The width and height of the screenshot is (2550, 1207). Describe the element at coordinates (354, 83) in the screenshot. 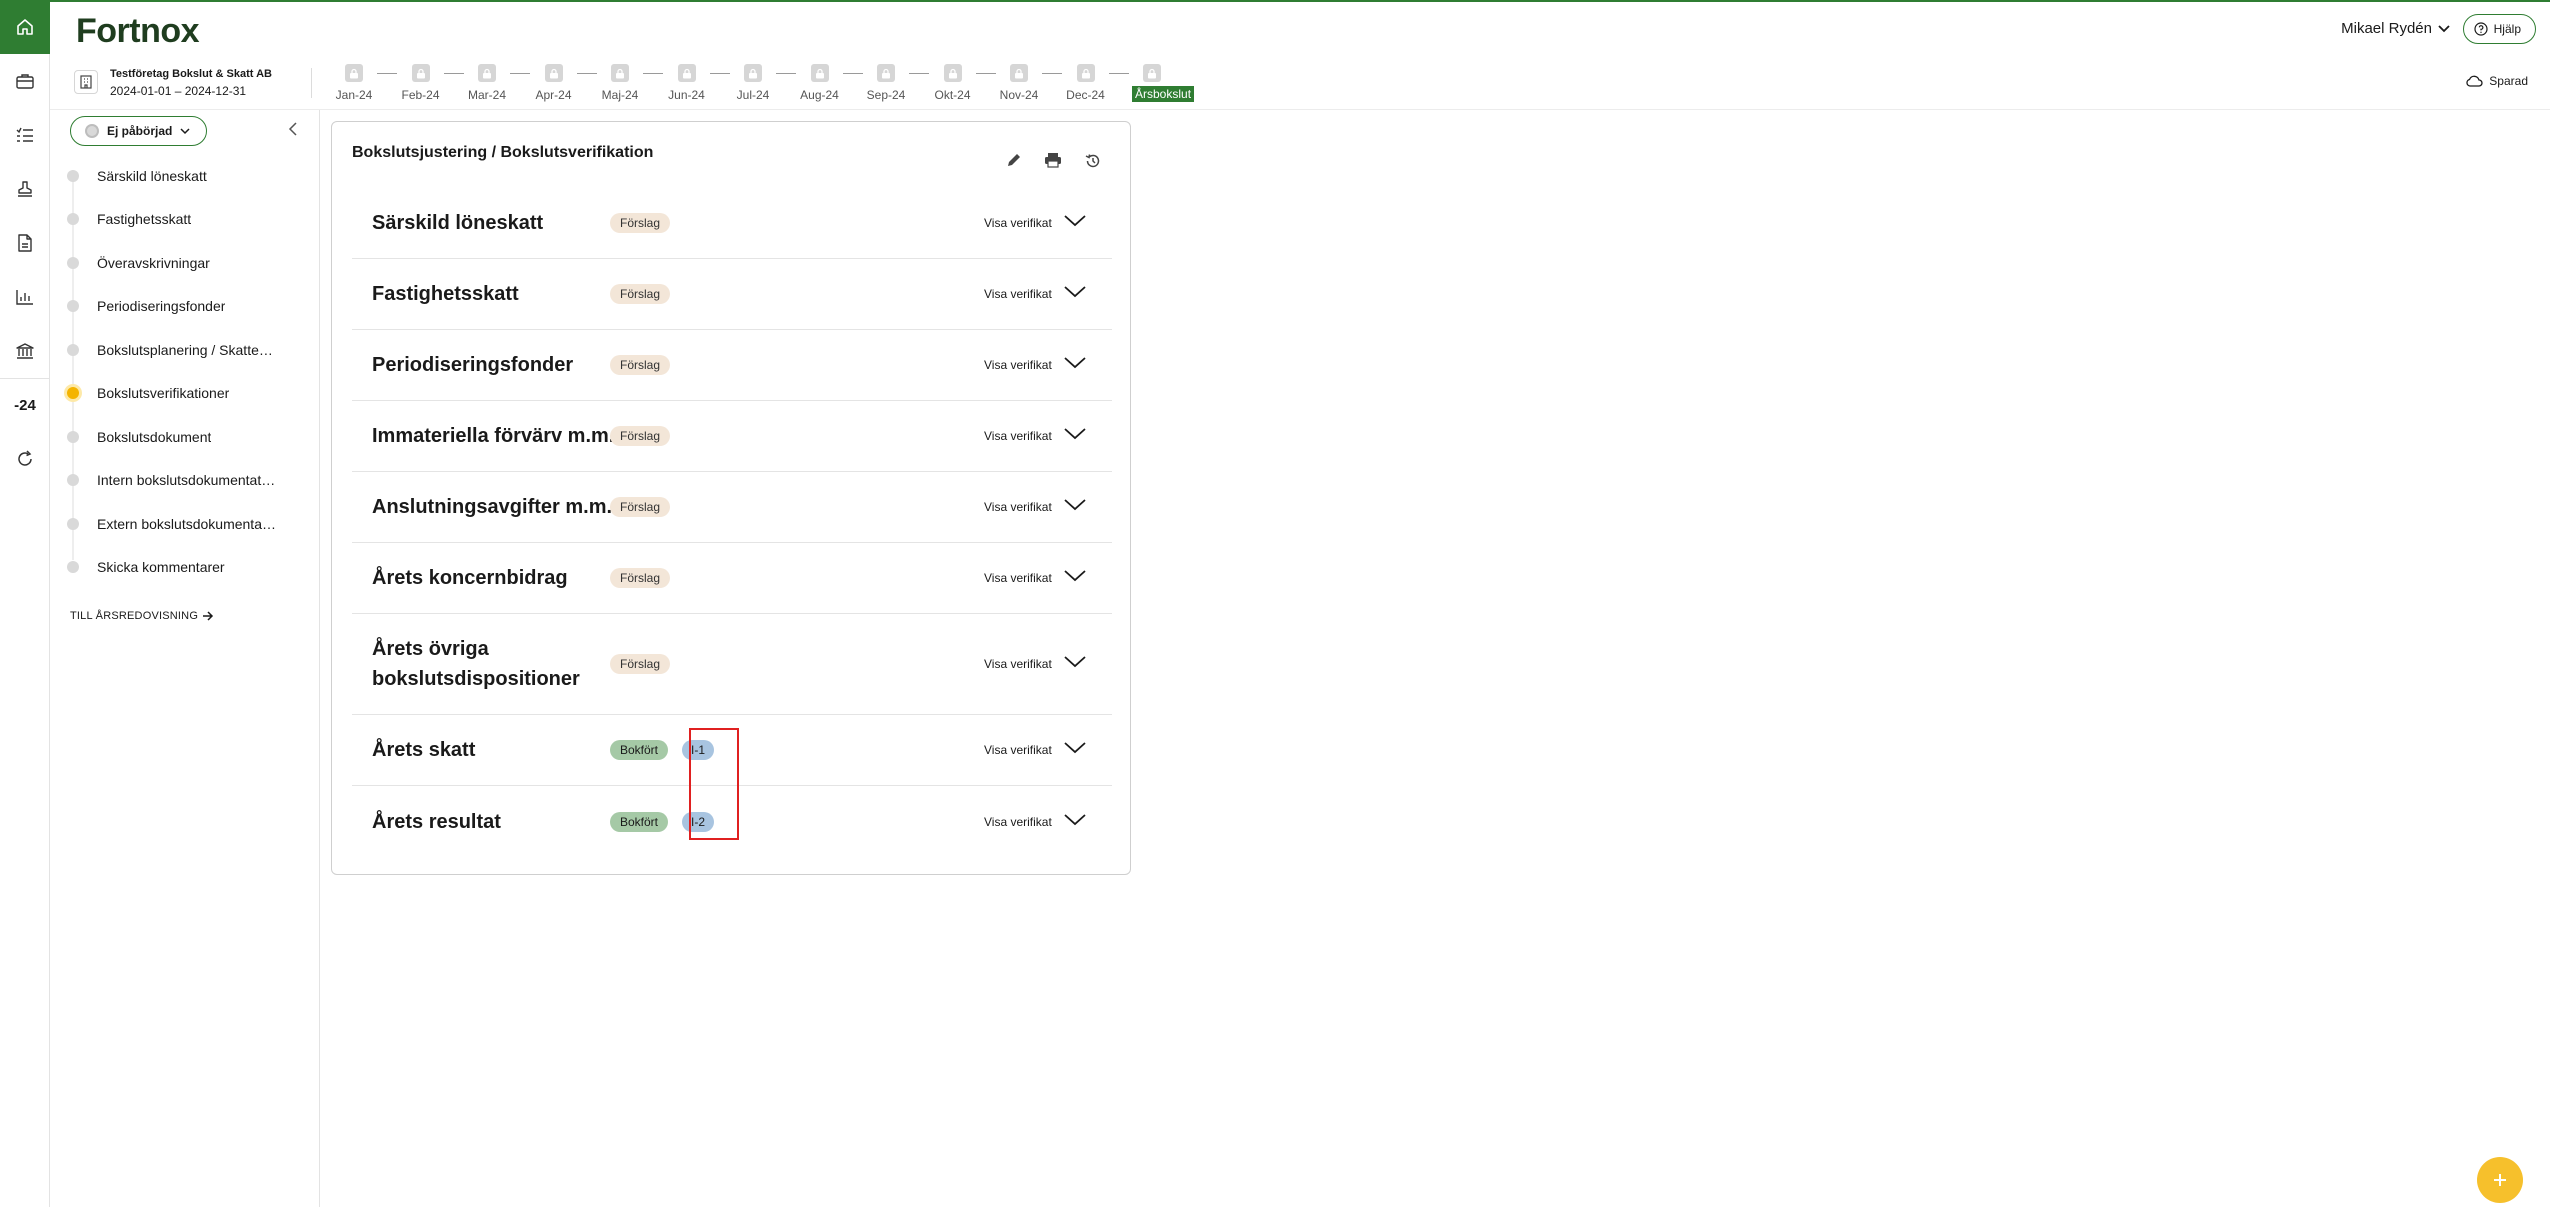

I see `period-0: Jan-24` at that location.